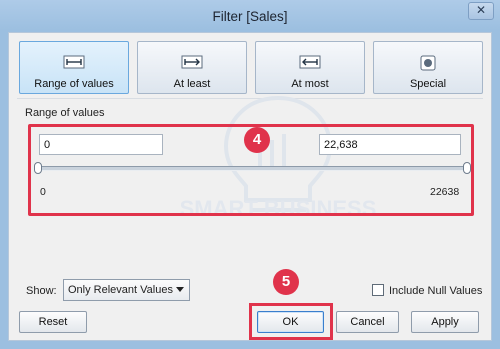  I want to click on at-least-button: At least, so click(192, 67).